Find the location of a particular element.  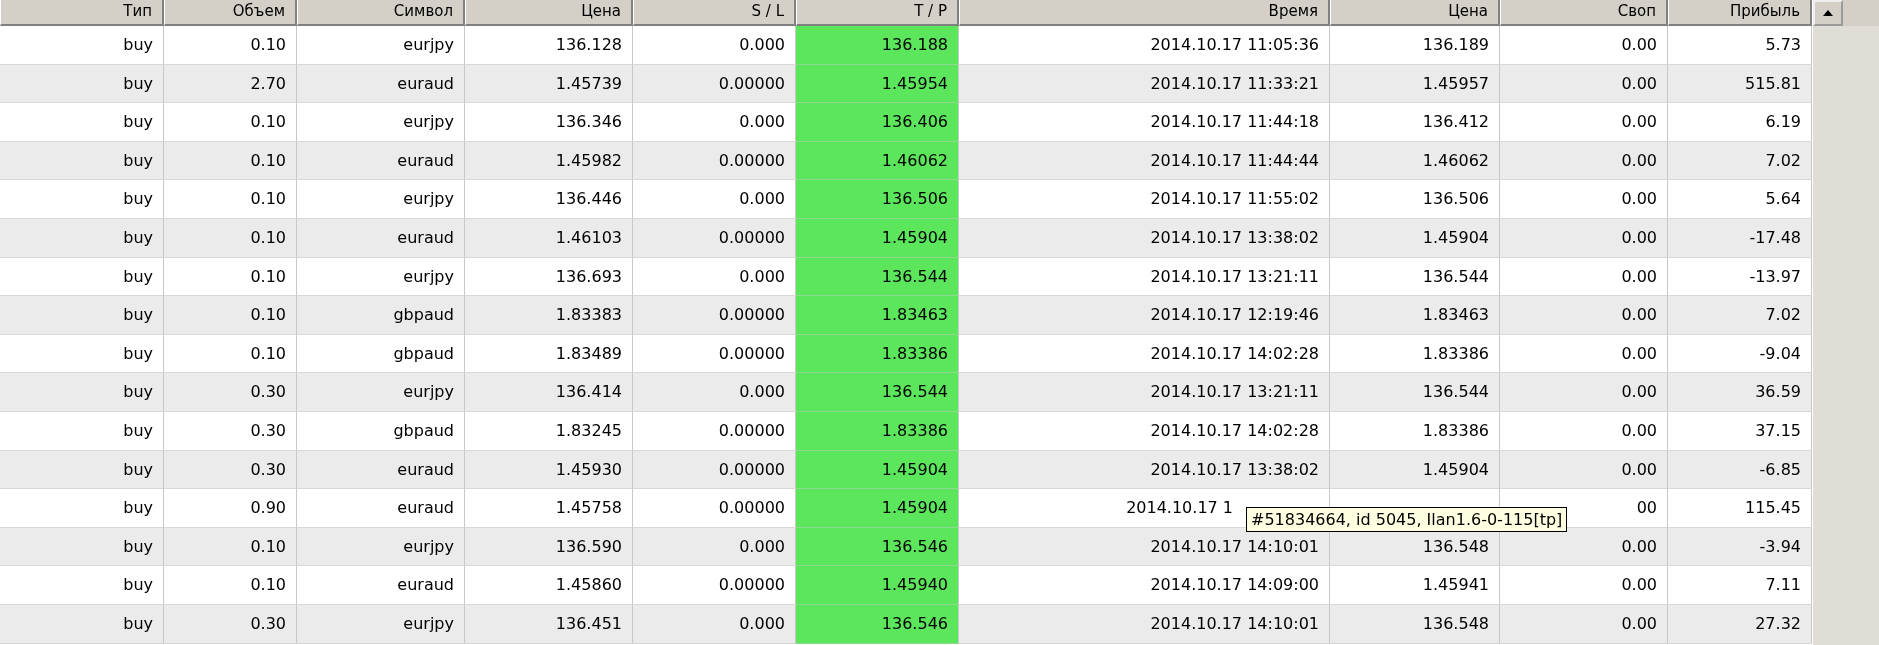

table-cell: 1.45758 is located at coordinates (549, 508).